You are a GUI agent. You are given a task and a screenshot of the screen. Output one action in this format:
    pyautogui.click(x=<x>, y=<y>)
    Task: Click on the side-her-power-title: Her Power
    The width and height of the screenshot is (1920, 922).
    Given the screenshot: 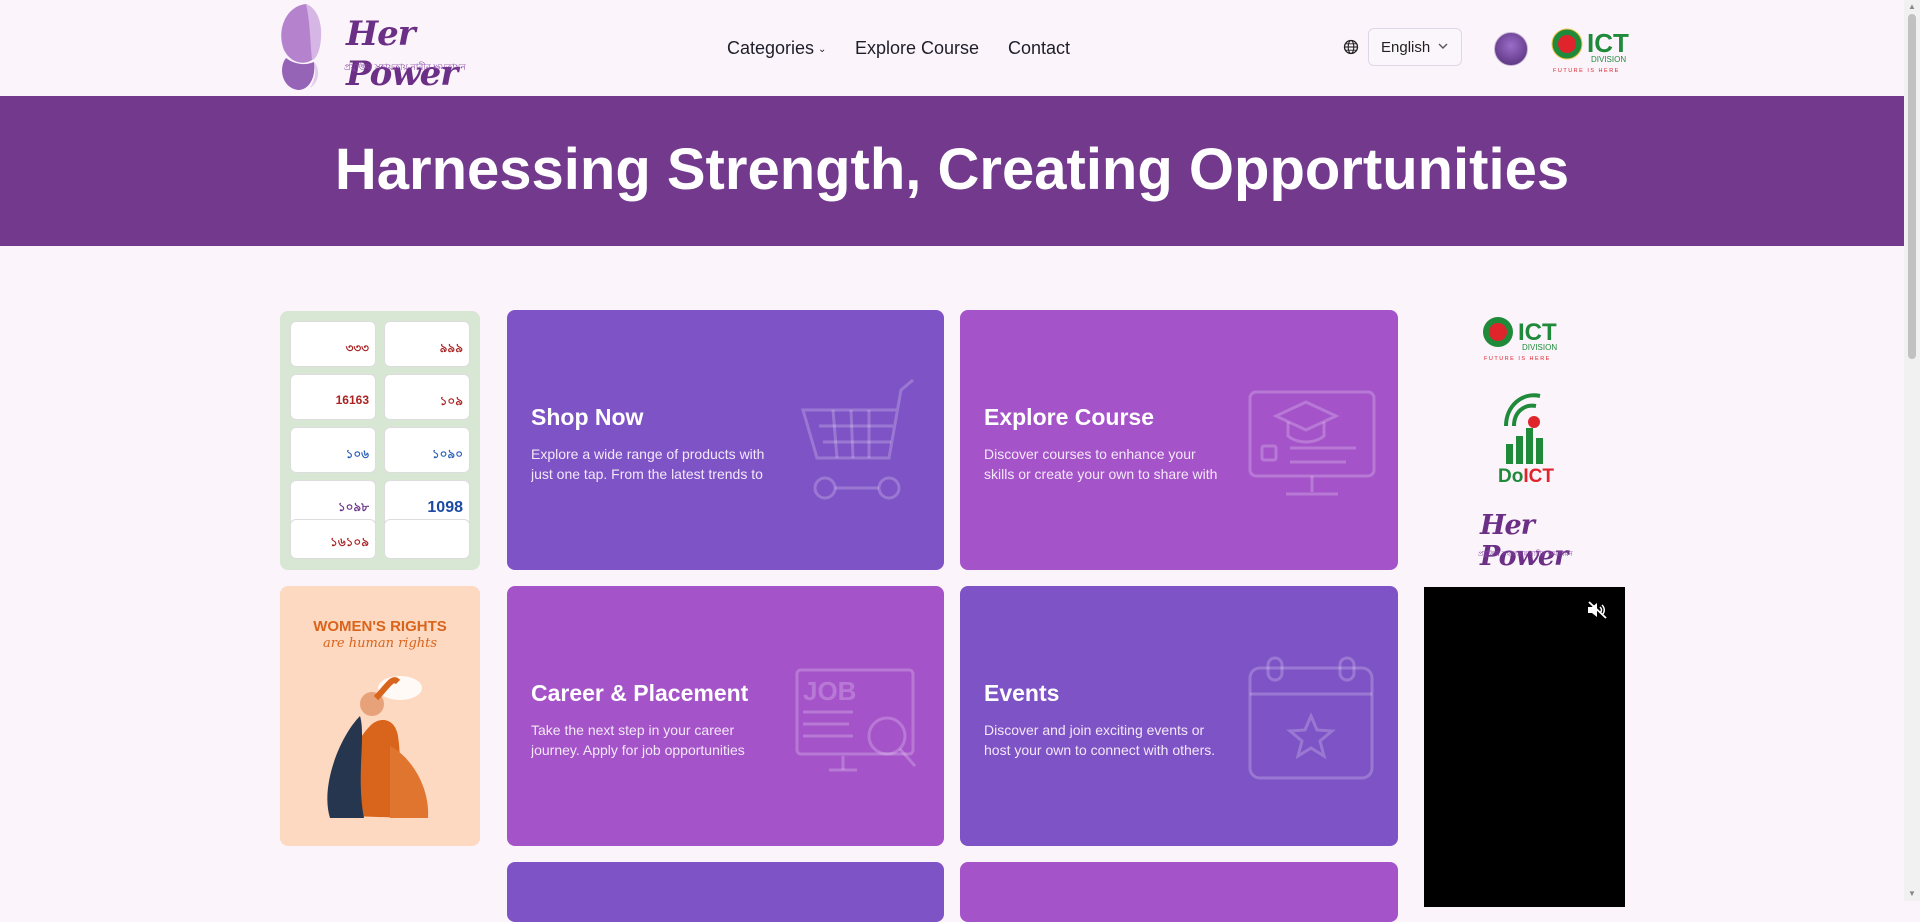 What is the action you would take?
    pyautogui.click(x=1524, y=541)
    